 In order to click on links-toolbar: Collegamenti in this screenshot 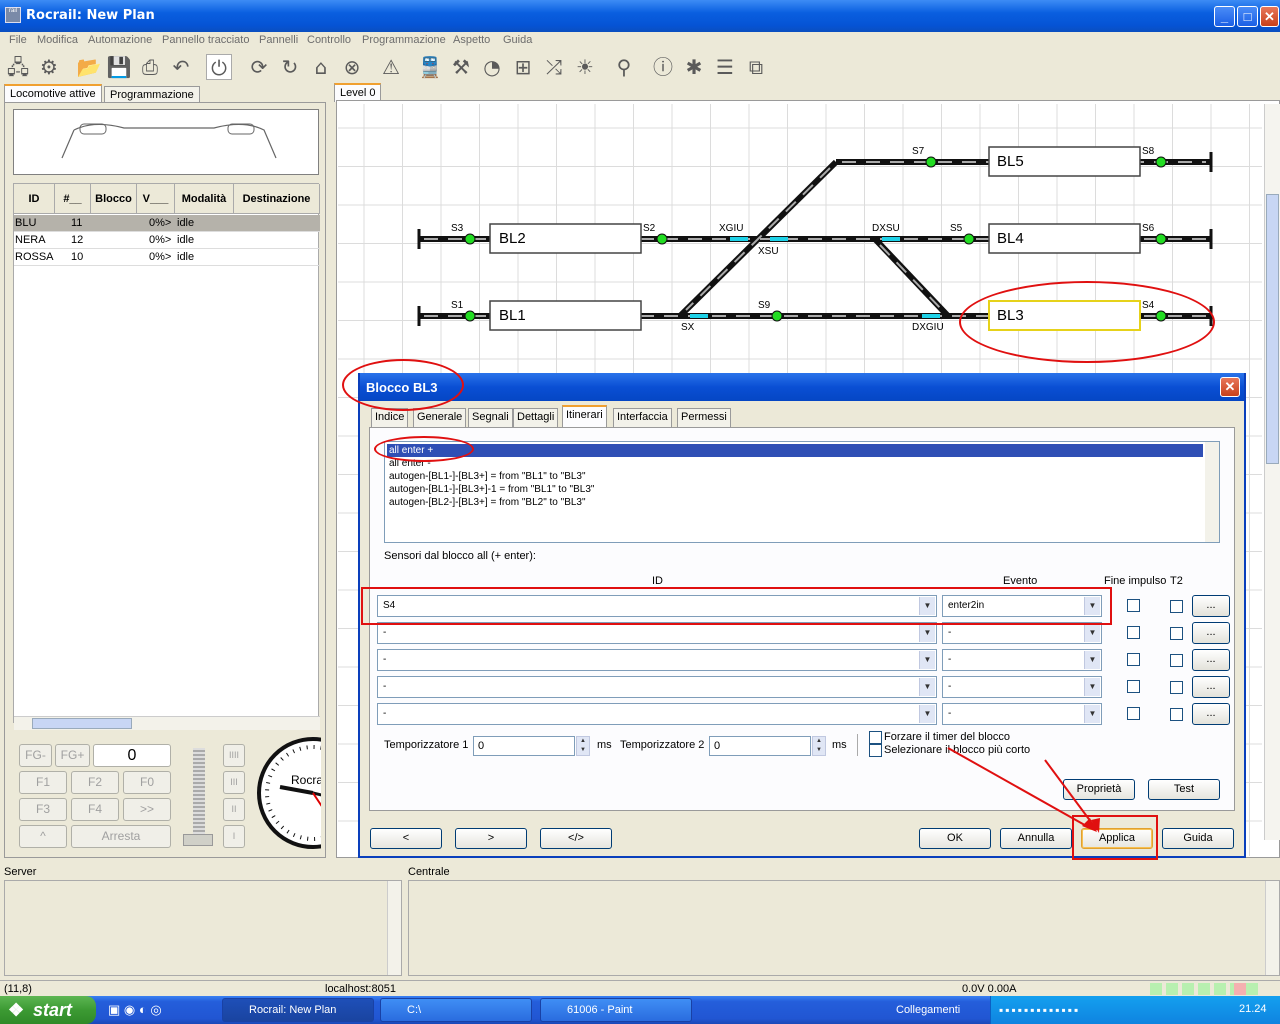, I will do `click(928, 1010)`.